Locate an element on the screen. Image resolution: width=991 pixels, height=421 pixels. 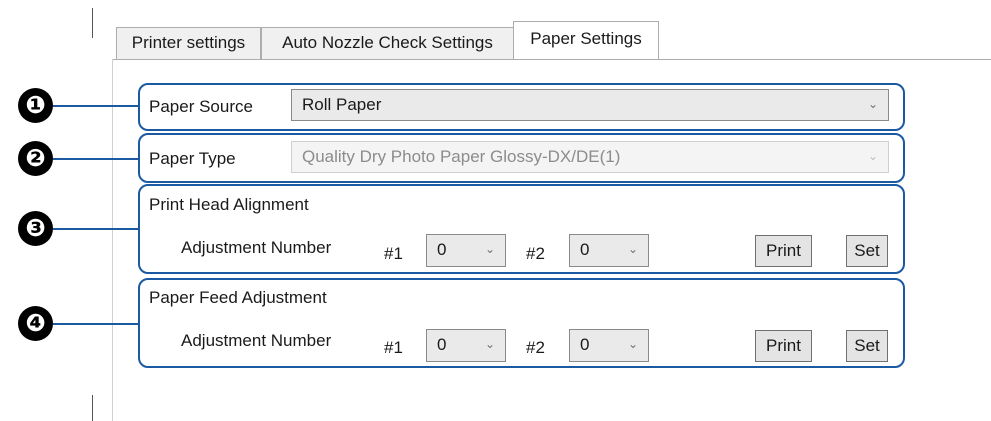
paper-type-label: Paper Type is located at coordinates (192, 158).